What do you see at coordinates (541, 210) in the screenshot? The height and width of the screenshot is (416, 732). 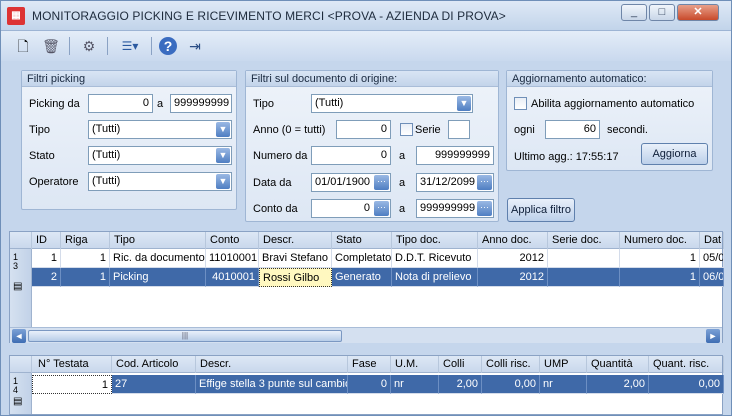 I see `applica-filtro-button: Applica filtro` at bounding box center [541, 210].